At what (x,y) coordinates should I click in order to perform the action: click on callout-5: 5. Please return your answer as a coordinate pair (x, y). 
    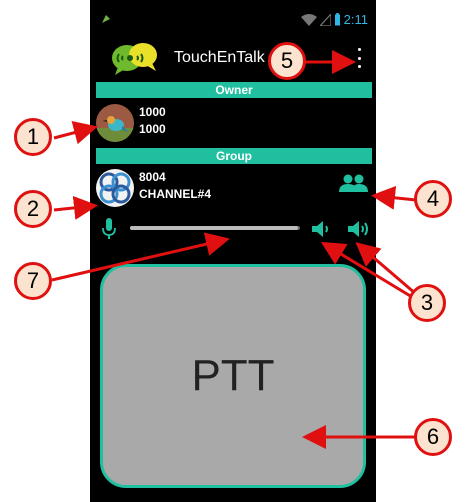
    Looking at the image, I should click on (287, 61).